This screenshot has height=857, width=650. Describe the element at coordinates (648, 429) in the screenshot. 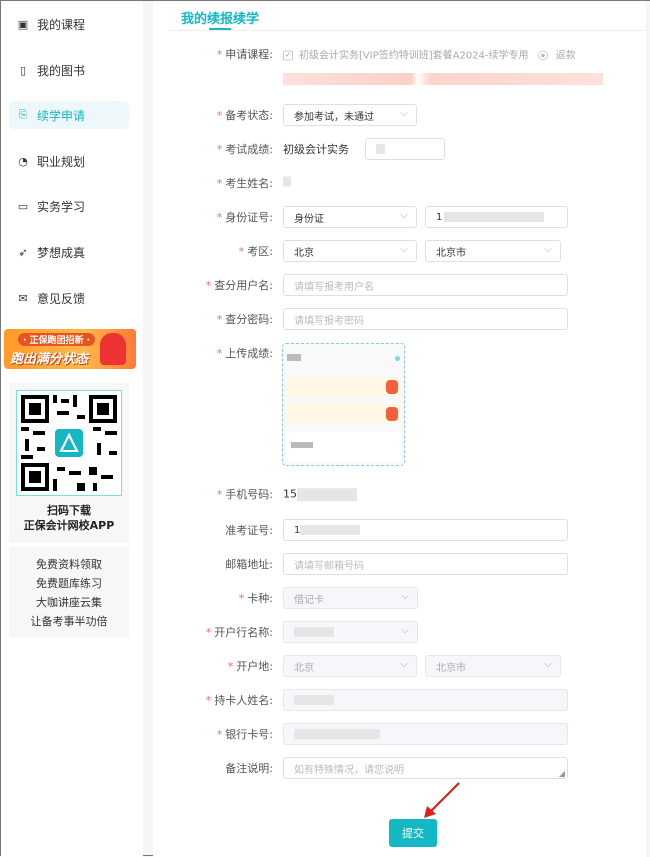

I see `page-edge` at that location.